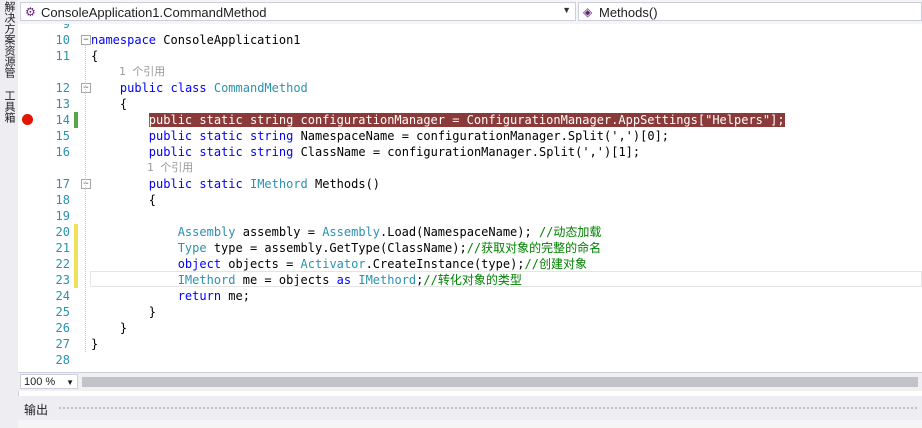 Image resolution: width=922 pixels, height=428 pixels. What do you see at coordinates (336, 248) in the screenshot?
I see `code-token: type = assembly.GetType(ClassName);` at bounding box center [336, 248].